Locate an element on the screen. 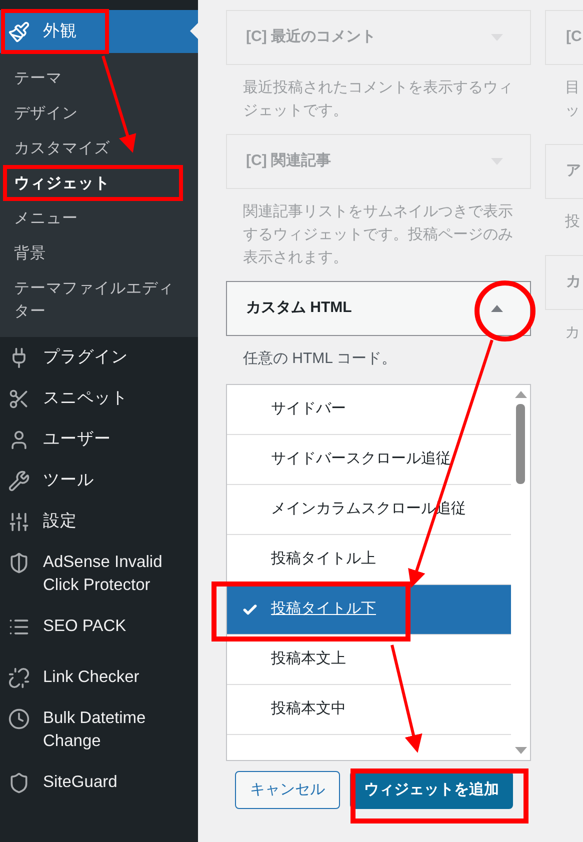 The width and height of the screenshot is (583, 842). widget-description: 投 is located at coordinates (573, 222).